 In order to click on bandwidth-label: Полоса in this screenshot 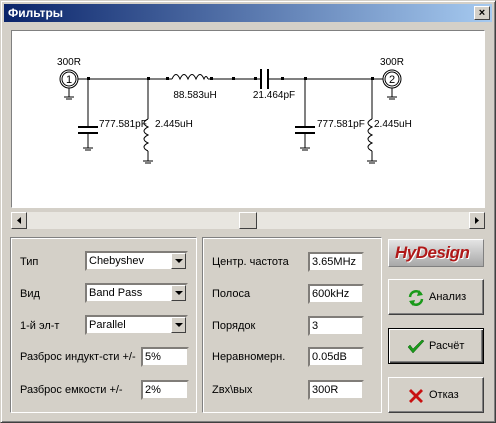, I will do `click(231, 294)`.